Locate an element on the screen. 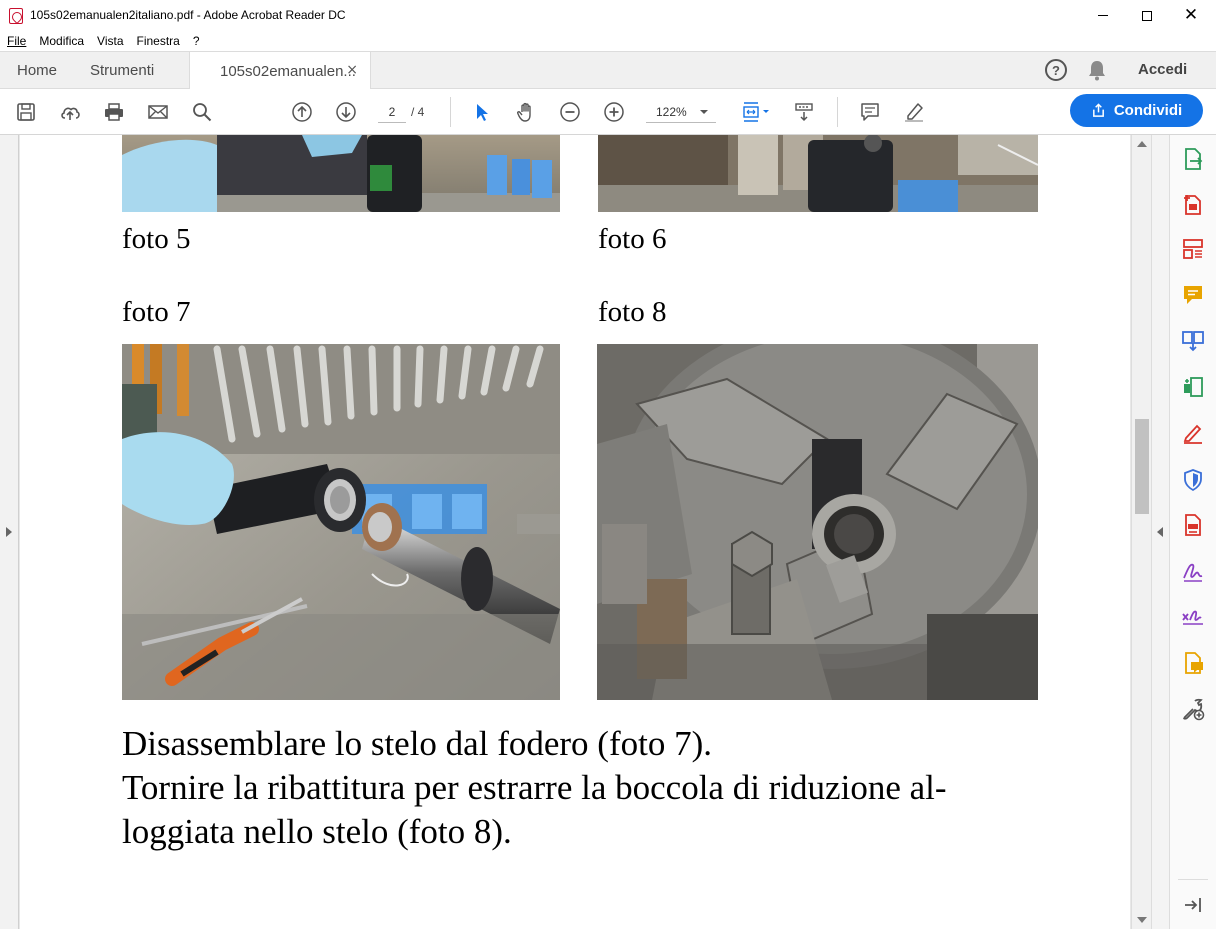 The width and height of the screenshot is (1216, 929). send-for-signature-icon is located at coordinates (1193, 571).